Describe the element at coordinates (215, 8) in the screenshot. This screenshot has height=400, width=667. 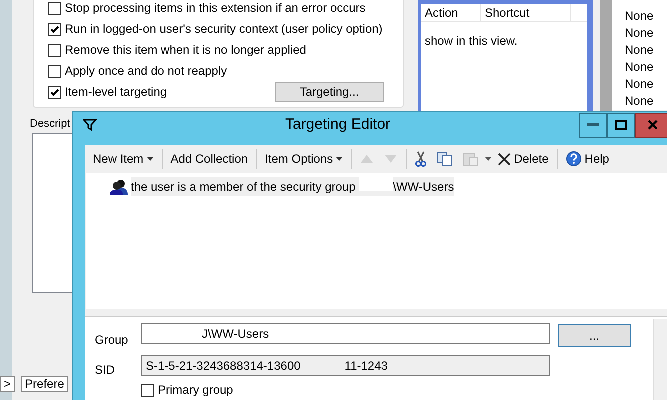
I see `checkbox-label: Stop processing items in this extension if an error occurs` at that location.